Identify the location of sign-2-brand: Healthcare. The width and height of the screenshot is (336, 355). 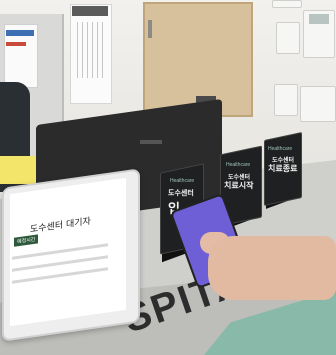
(238, 165).